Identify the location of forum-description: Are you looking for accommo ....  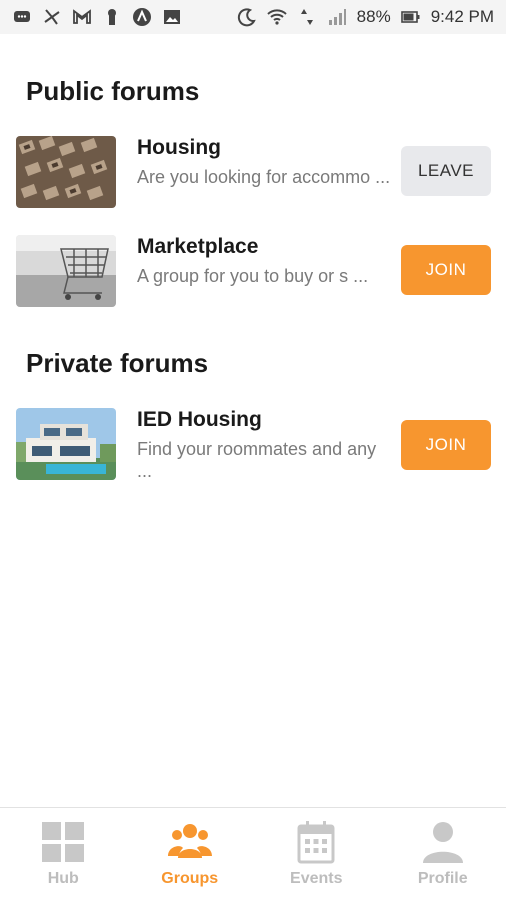
(264, 177).